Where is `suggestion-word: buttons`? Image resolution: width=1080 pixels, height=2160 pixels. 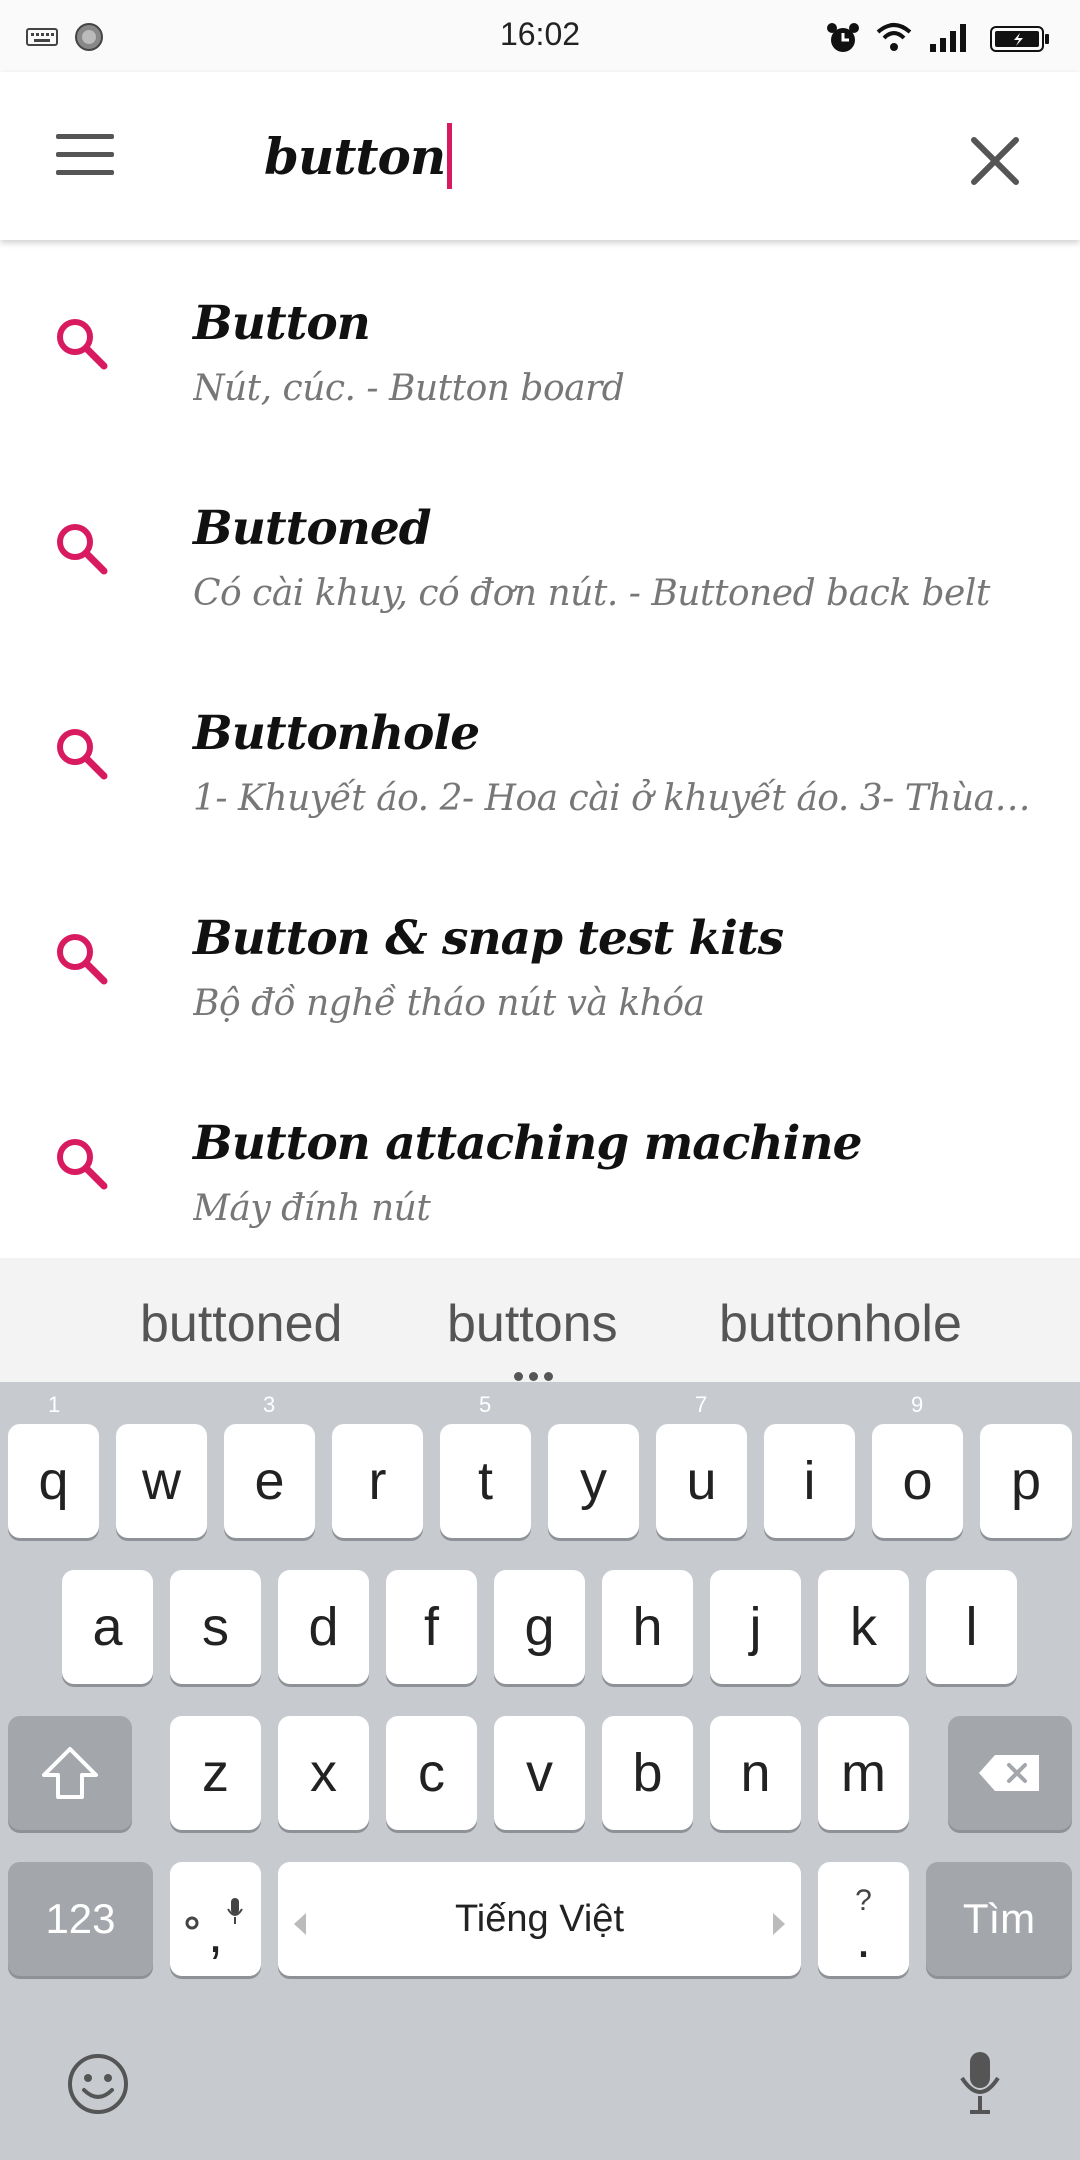
suggestion-word: buttons is located at coordinates (532, 1324).